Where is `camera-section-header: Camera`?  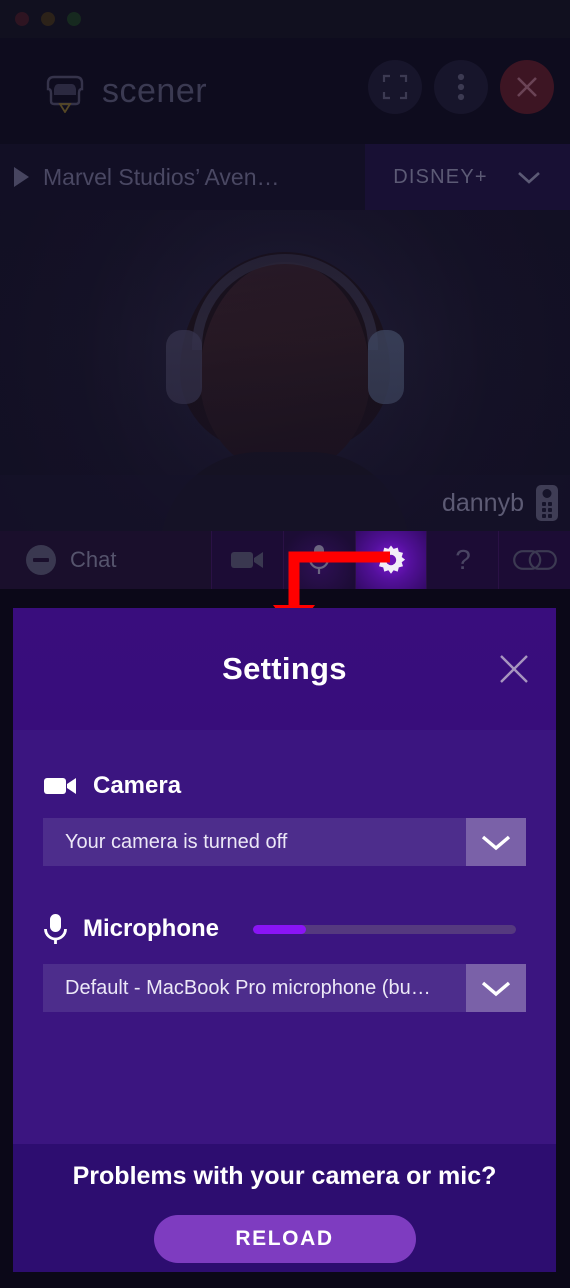 camera-section-header: Camera is located at coordinates (284, 786).